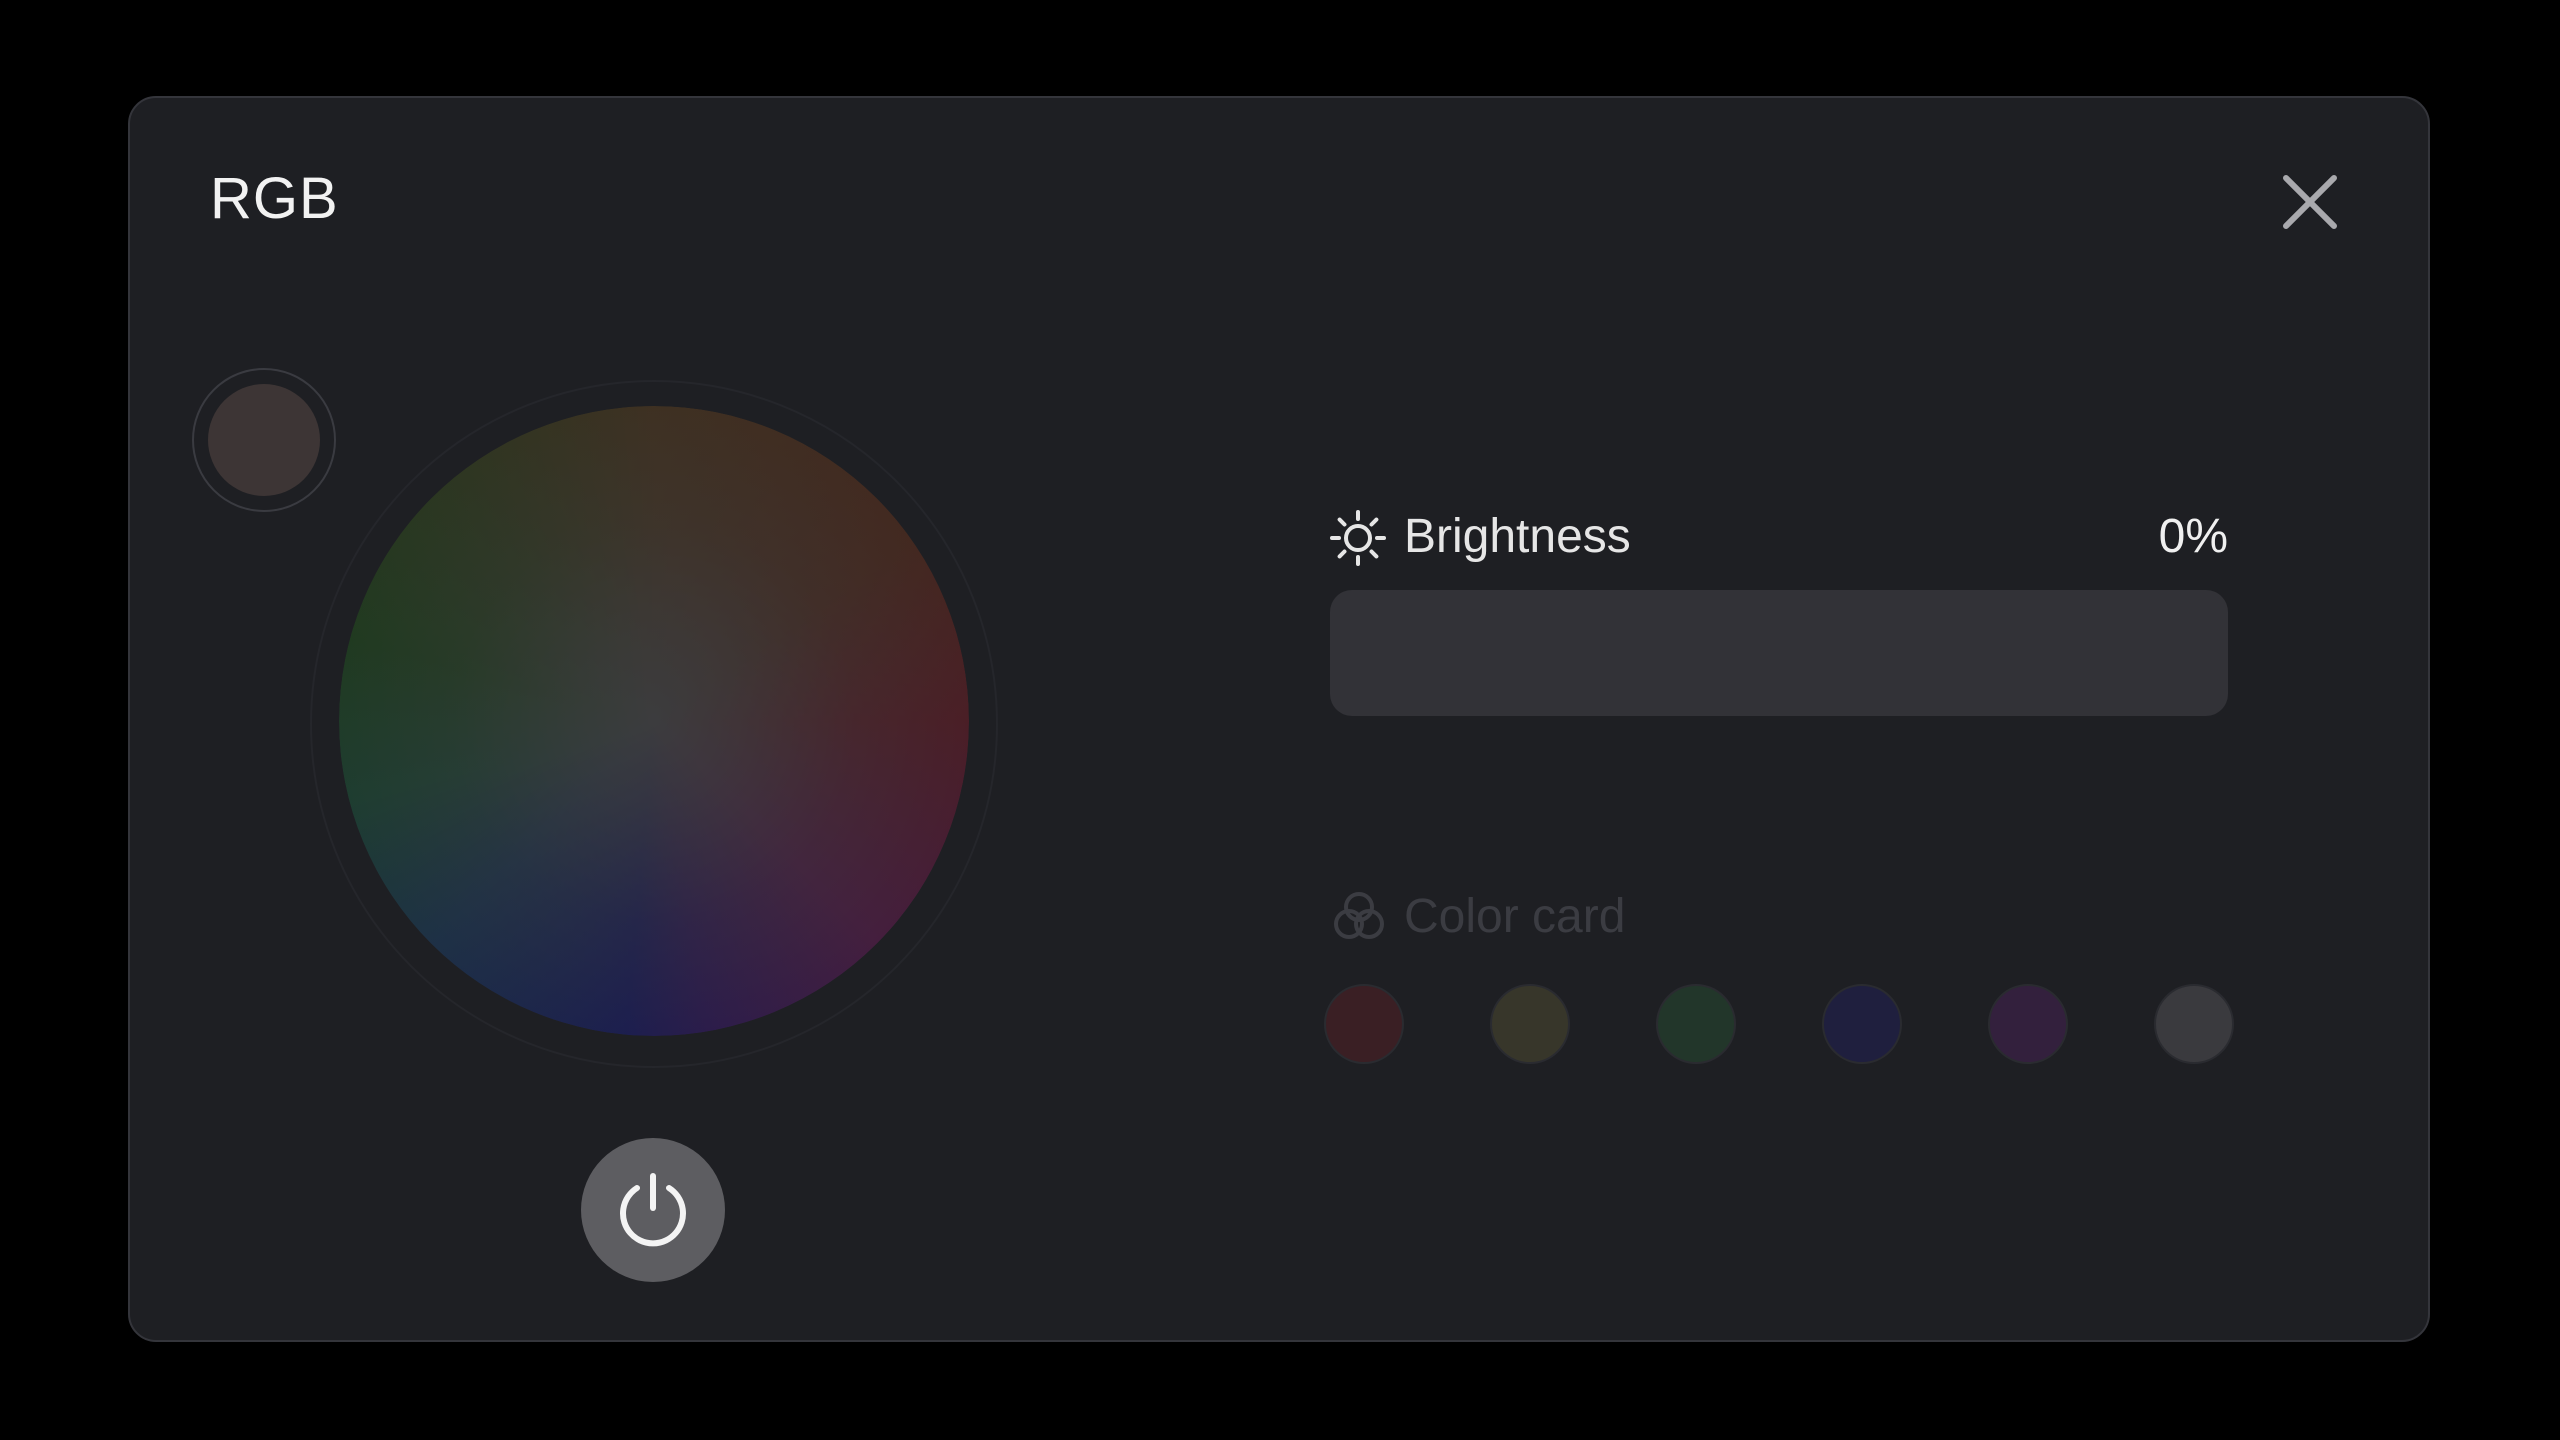 The width and height of the screenshot is (2560, 1440). I want to click on color-card-swatches, so click(1779, 1026).